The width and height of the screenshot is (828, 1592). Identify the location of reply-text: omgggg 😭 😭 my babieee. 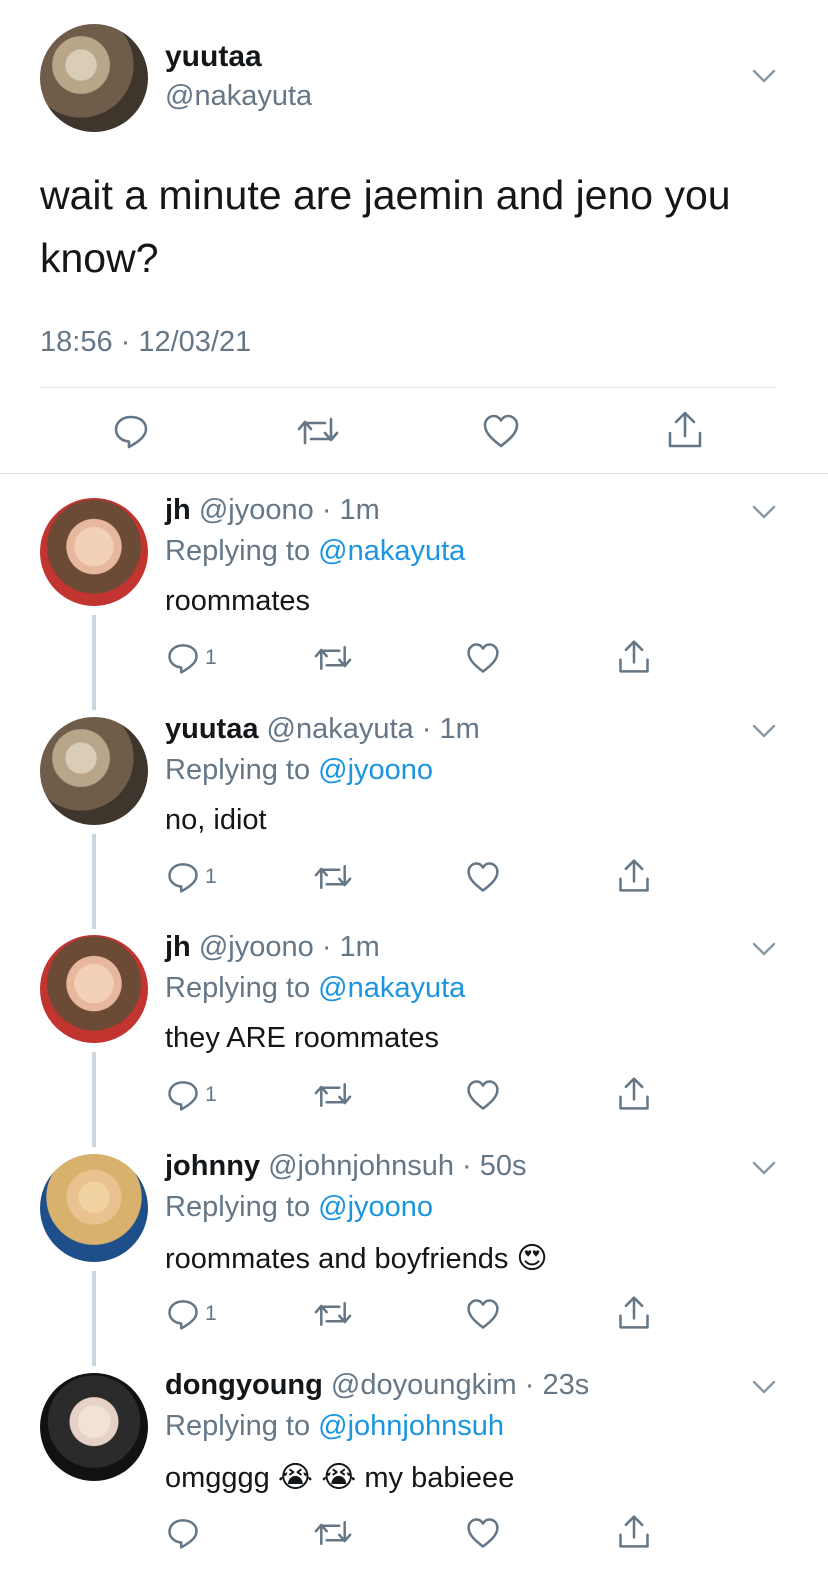
(339, 1477).